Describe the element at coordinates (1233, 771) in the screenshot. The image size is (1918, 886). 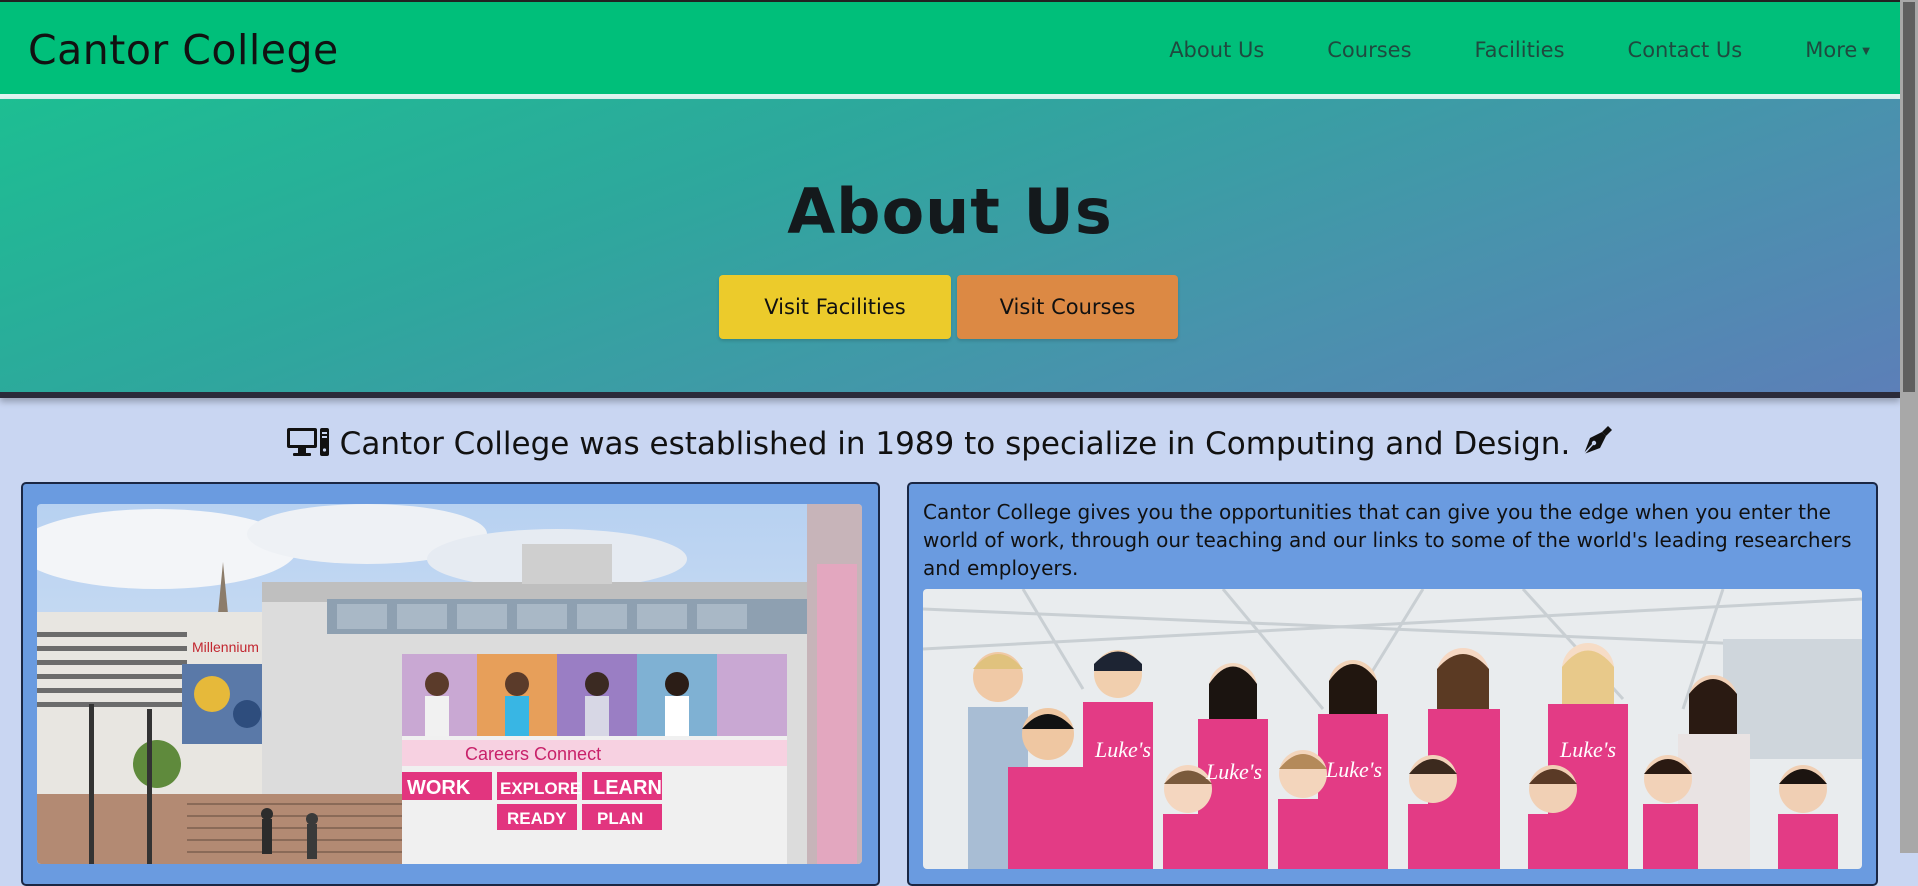
I see `shirt-text-2: Luke's` at that location.